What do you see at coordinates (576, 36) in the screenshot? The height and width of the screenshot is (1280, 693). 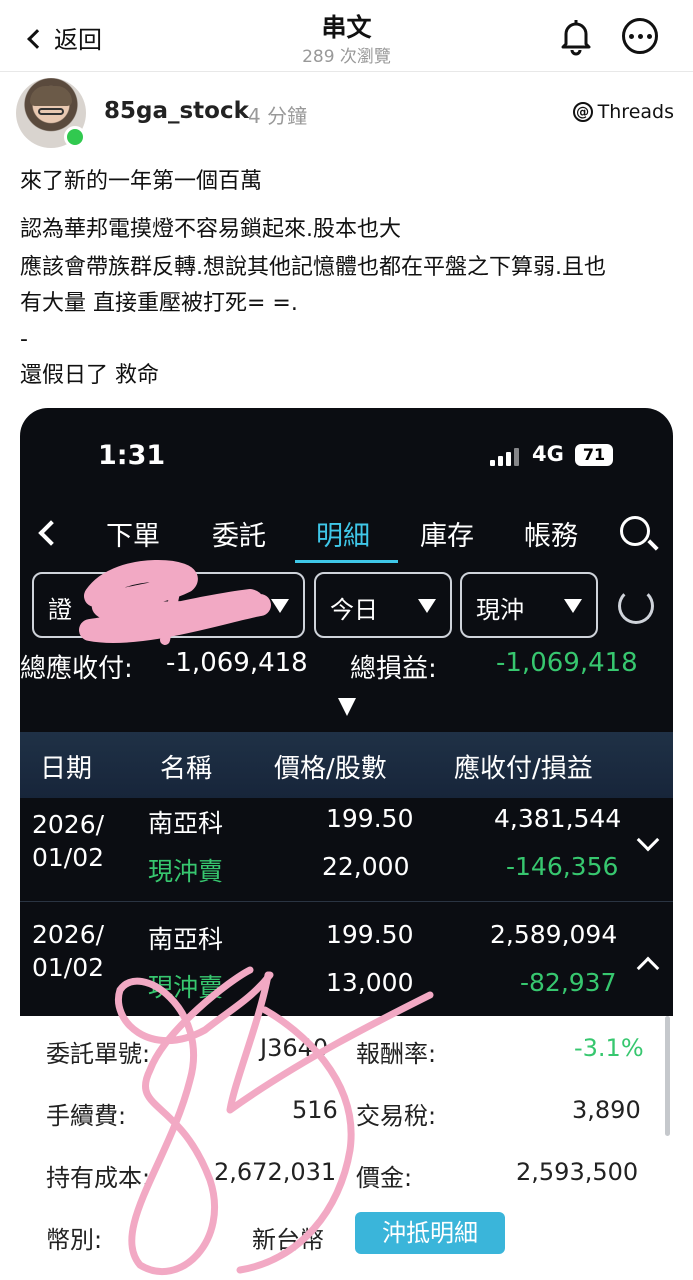 I see `bell-icon` at bounding box center [576, 36].